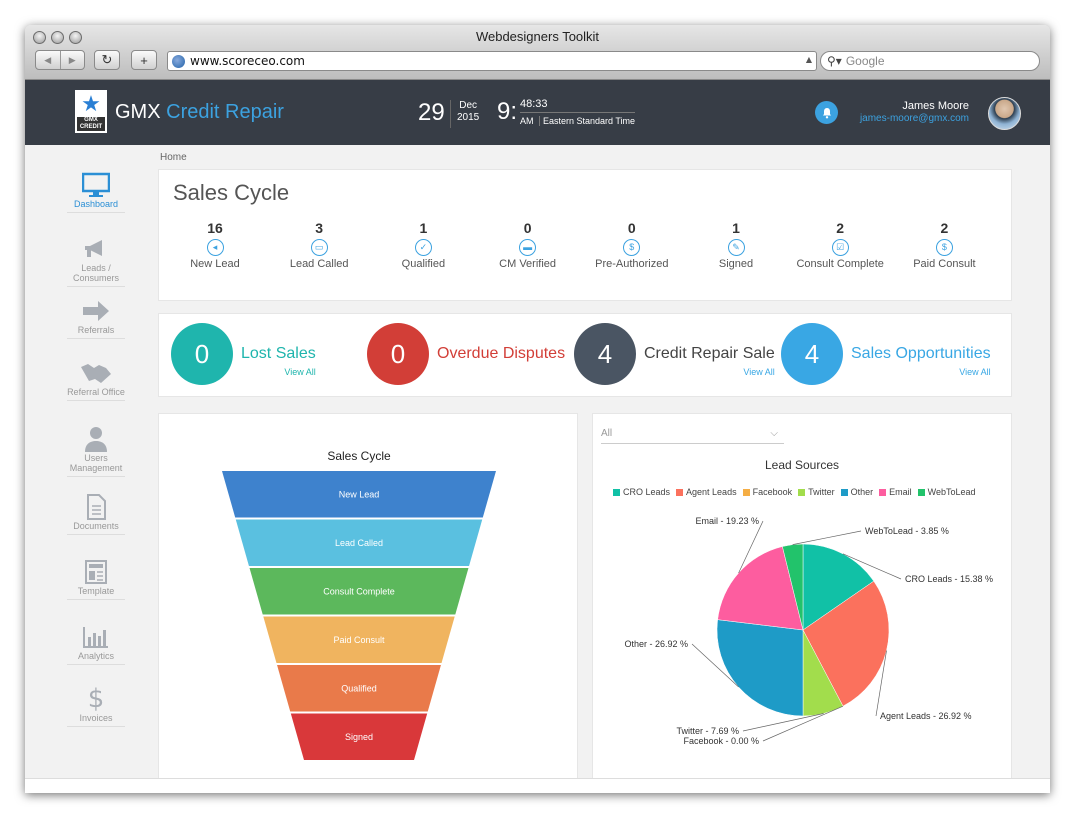 Image resolution: width=1074 pixels, height=818 pixels. Describe the element at coordinates (215, 247) in the screenshot. I see `megaphone-icon: ◂` at that location.